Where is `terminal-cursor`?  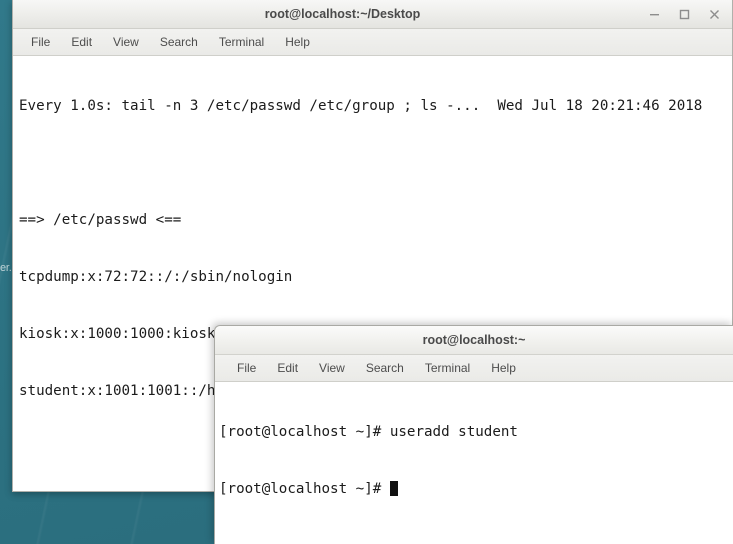
terminal-cursor is located at coordinates (393, 488).